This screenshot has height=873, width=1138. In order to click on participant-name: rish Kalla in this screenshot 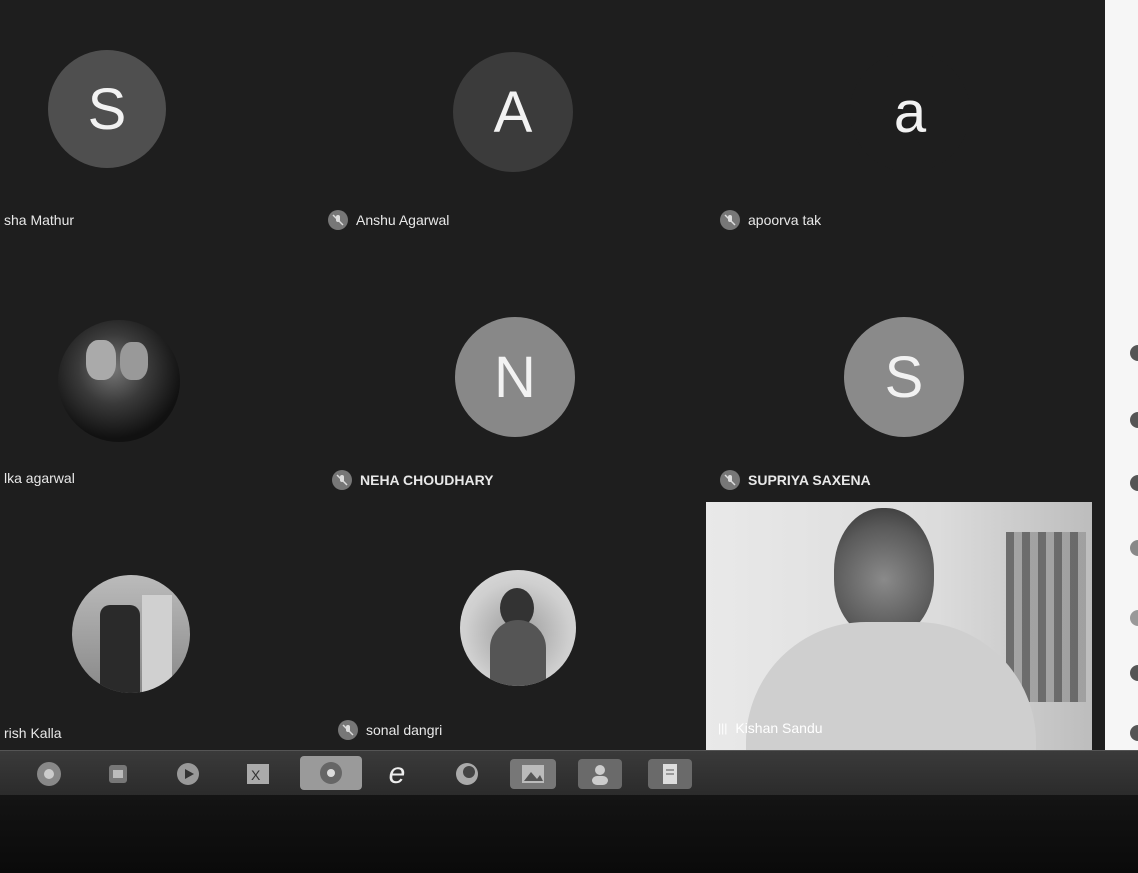, I will do `click(33, 733)`.